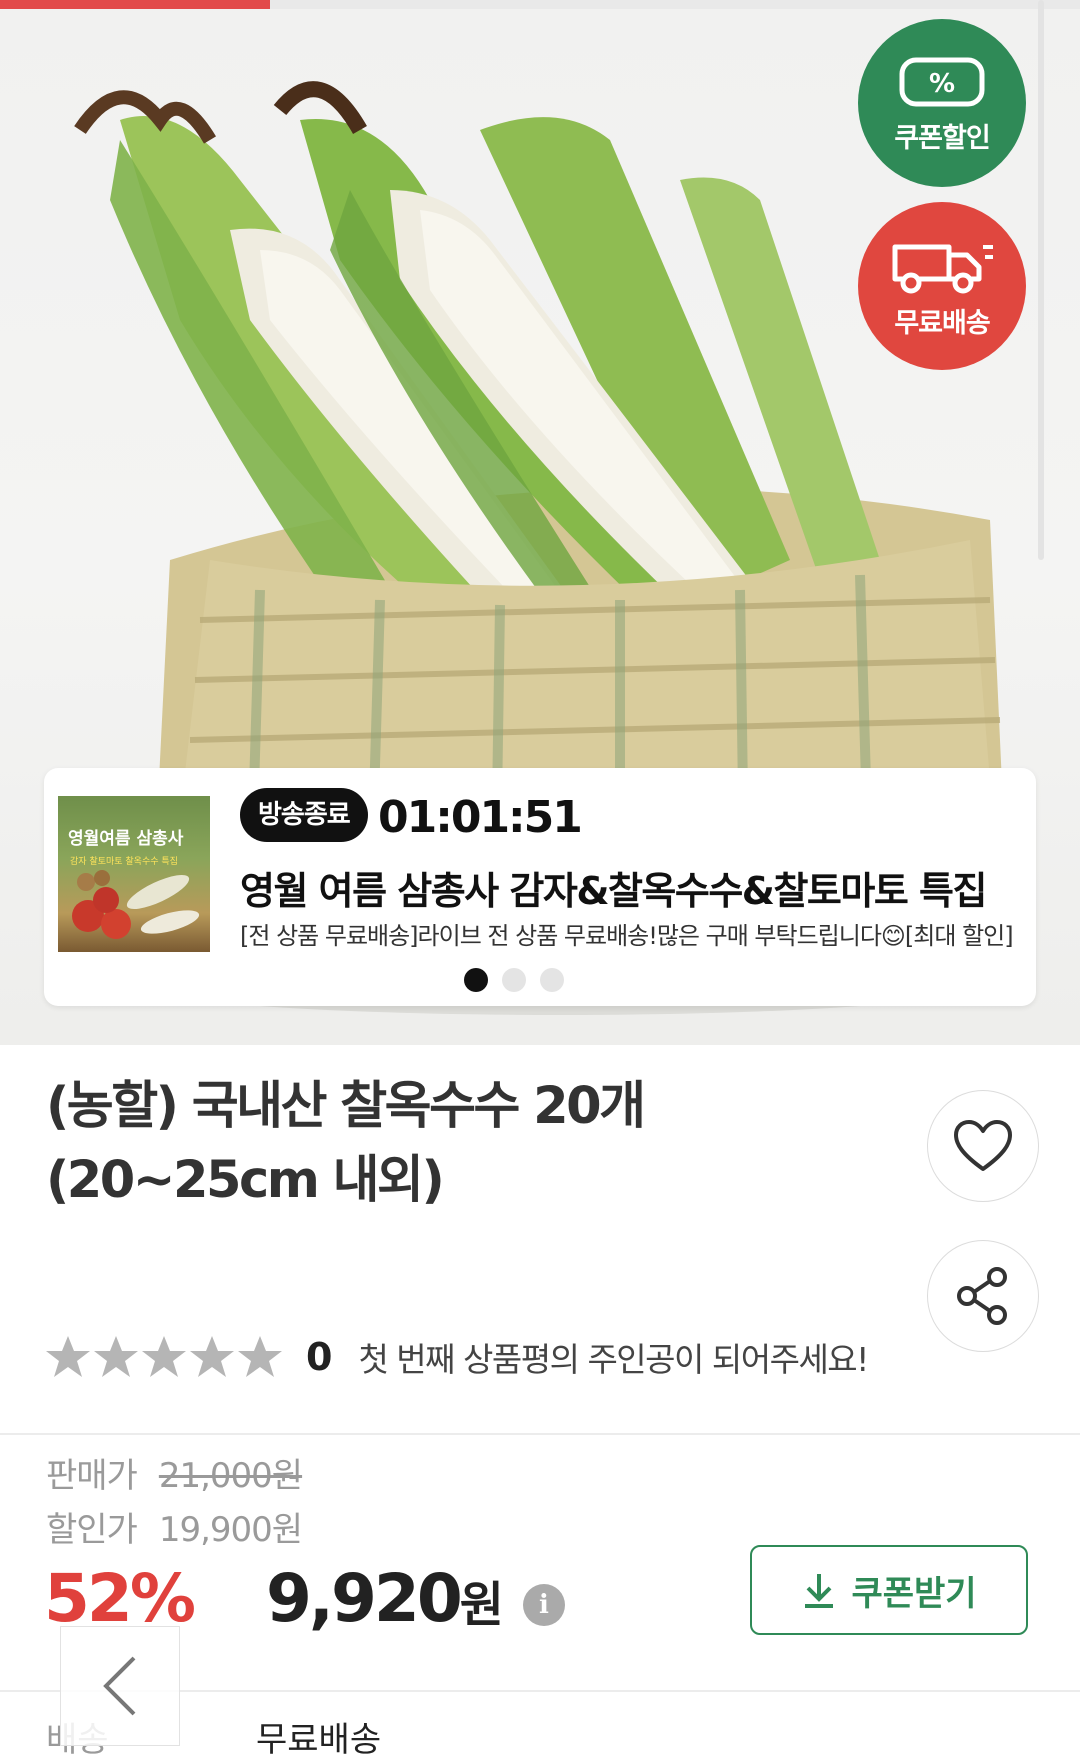 The width and height of the screenshot is (1080, 1761). I want to click on shipping-value: 무료배송, so click(319, 1740).